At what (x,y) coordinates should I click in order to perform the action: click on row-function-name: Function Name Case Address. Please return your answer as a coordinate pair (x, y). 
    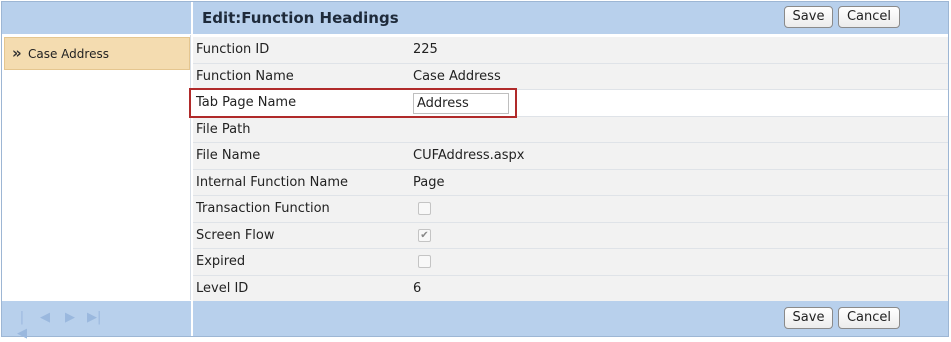
    Looking at the image, I should click on (570, 76).